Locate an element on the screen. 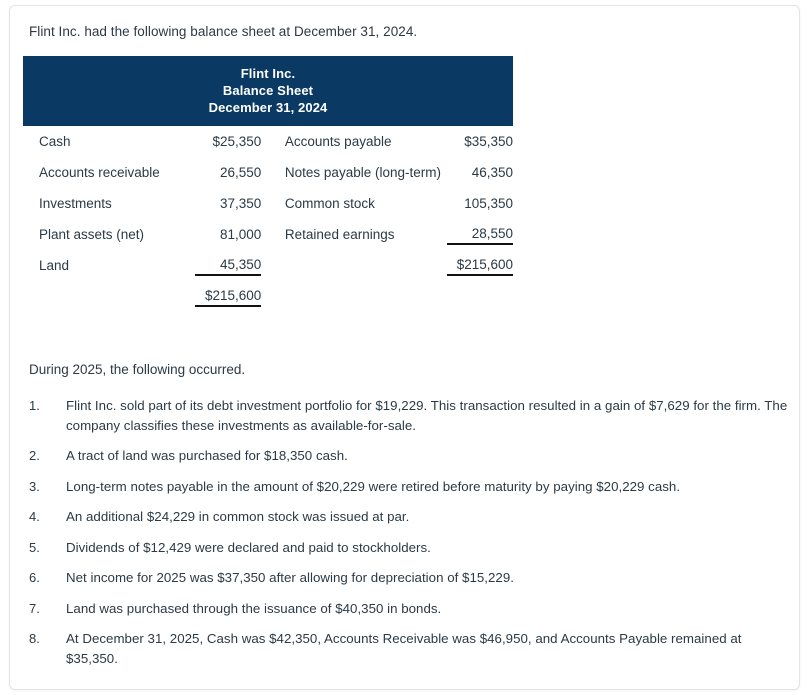  table-row: Land 45,350 $215,600 is located at coordinates (268, 265).